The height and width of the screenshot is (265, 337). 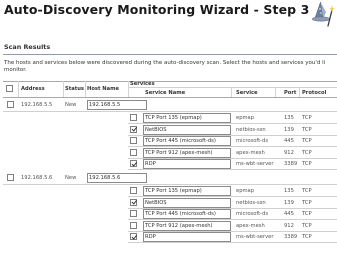 I want to click on host-name-field: 192.168.5.5, so click(x=117, y=105).